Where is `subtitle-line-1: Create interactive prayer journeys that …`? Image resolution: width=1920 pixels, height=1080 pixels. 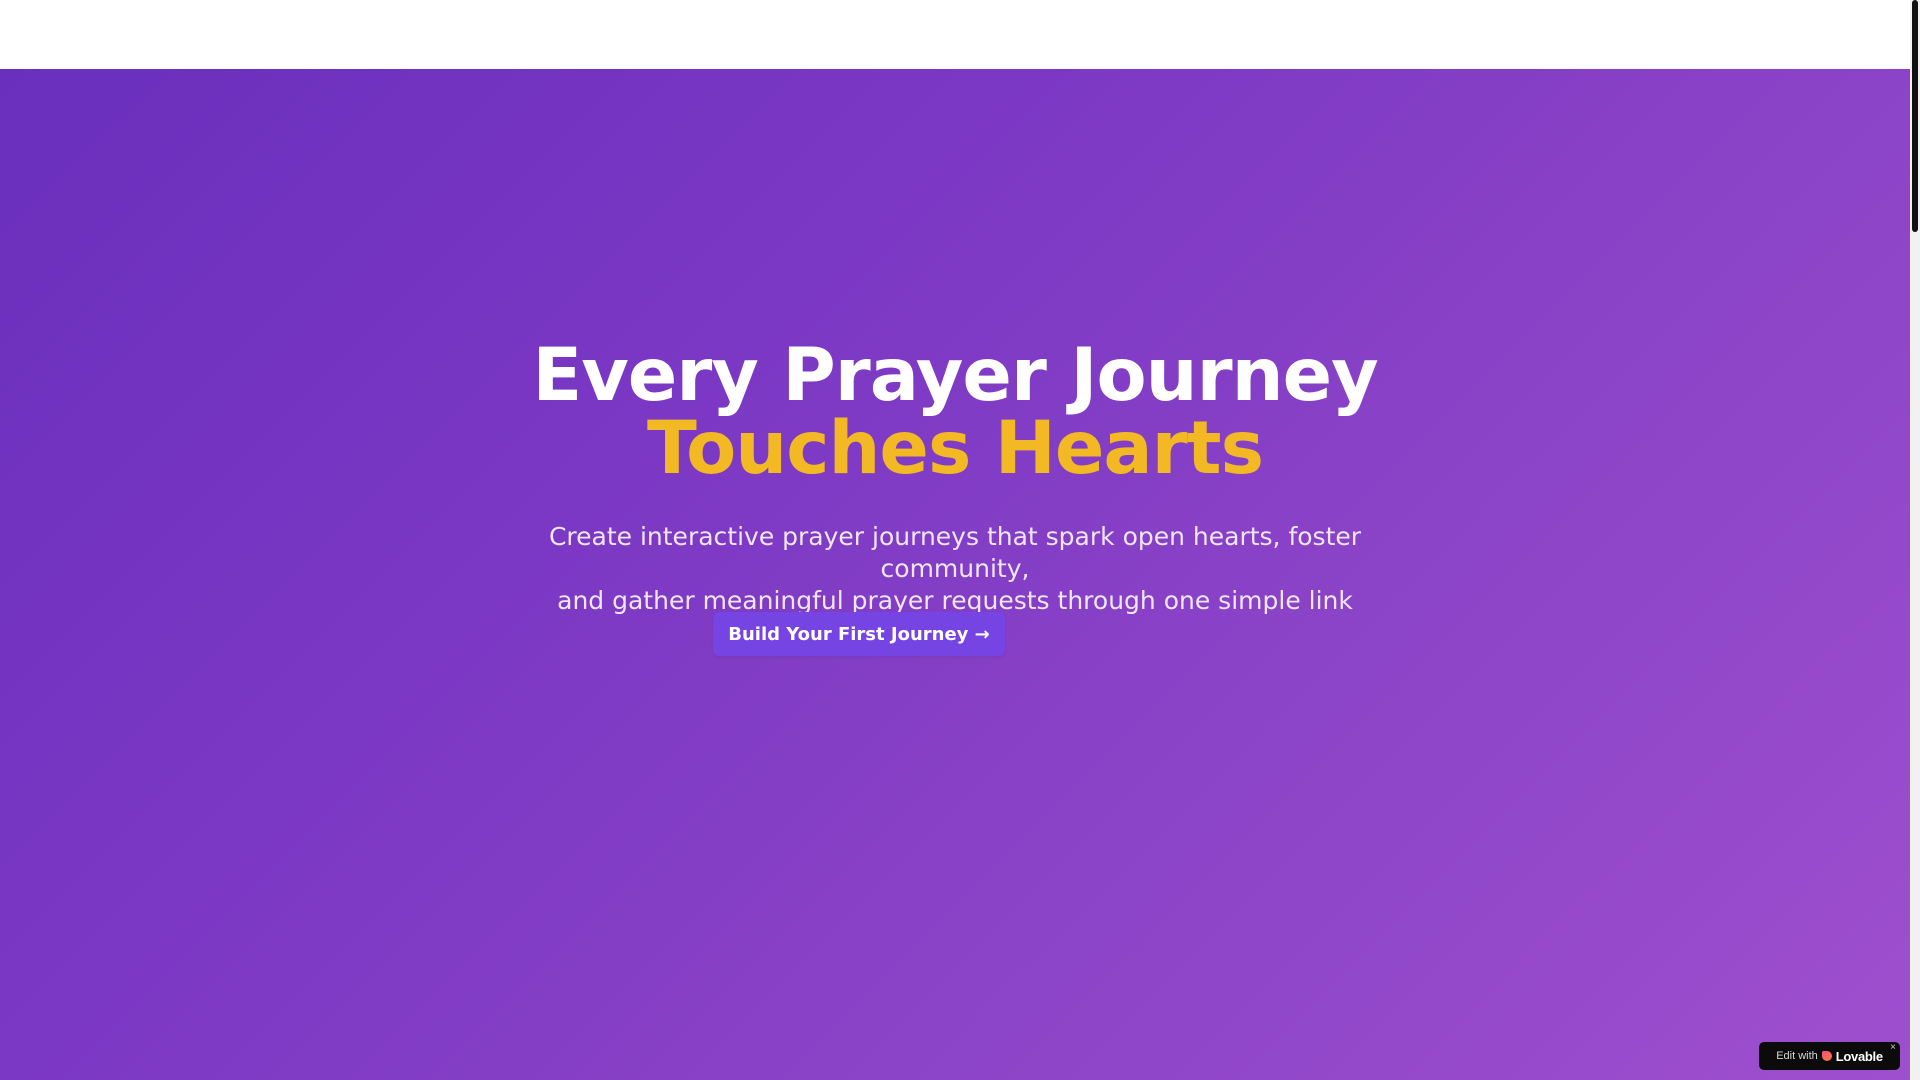 subtitle-line-1: Create interactive prayer journeys that … is located at coordinates (955, 552).